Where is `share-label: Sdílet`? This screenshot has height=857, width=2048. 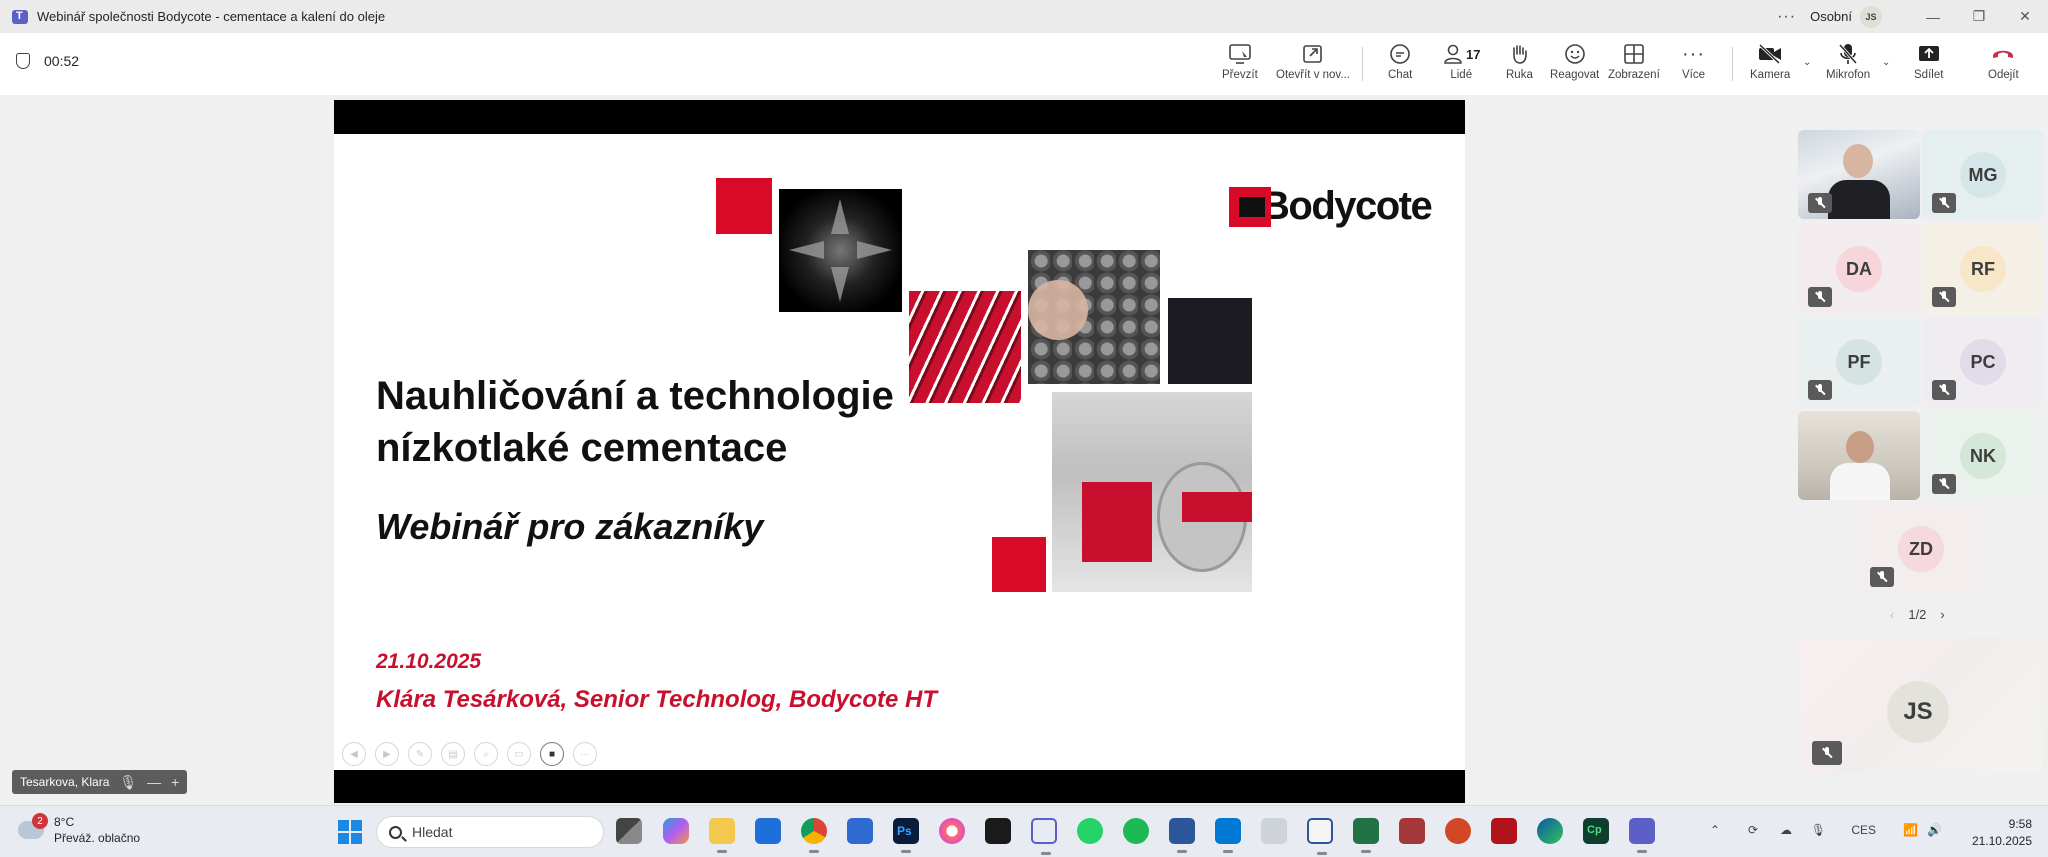 share-label: Sdílet is located at coordinates (1929, 75).